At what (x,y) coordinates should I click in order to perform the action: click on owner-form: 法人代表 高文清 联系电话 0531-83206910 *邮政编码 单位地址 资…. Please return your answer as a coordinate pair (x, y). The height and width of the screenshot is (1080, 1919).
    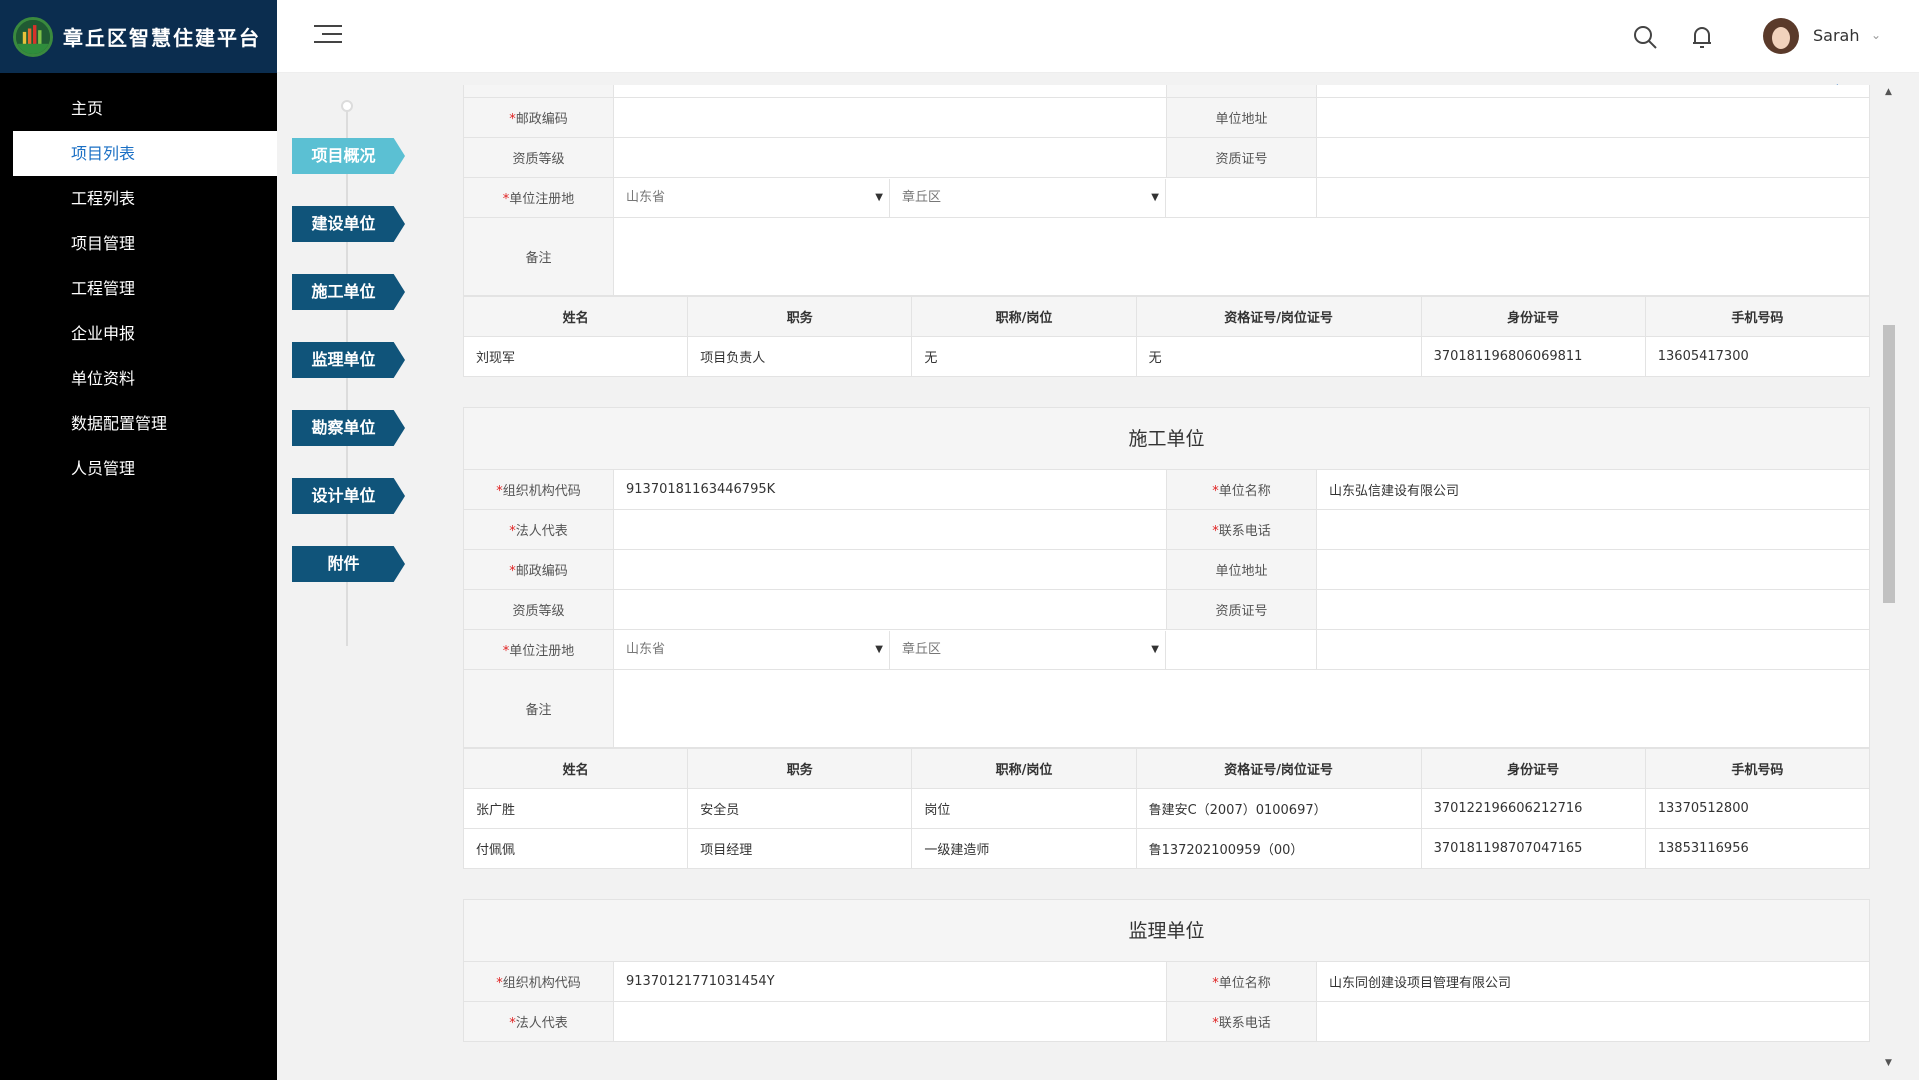
    Looking at the image, I should click on (1166, 190).